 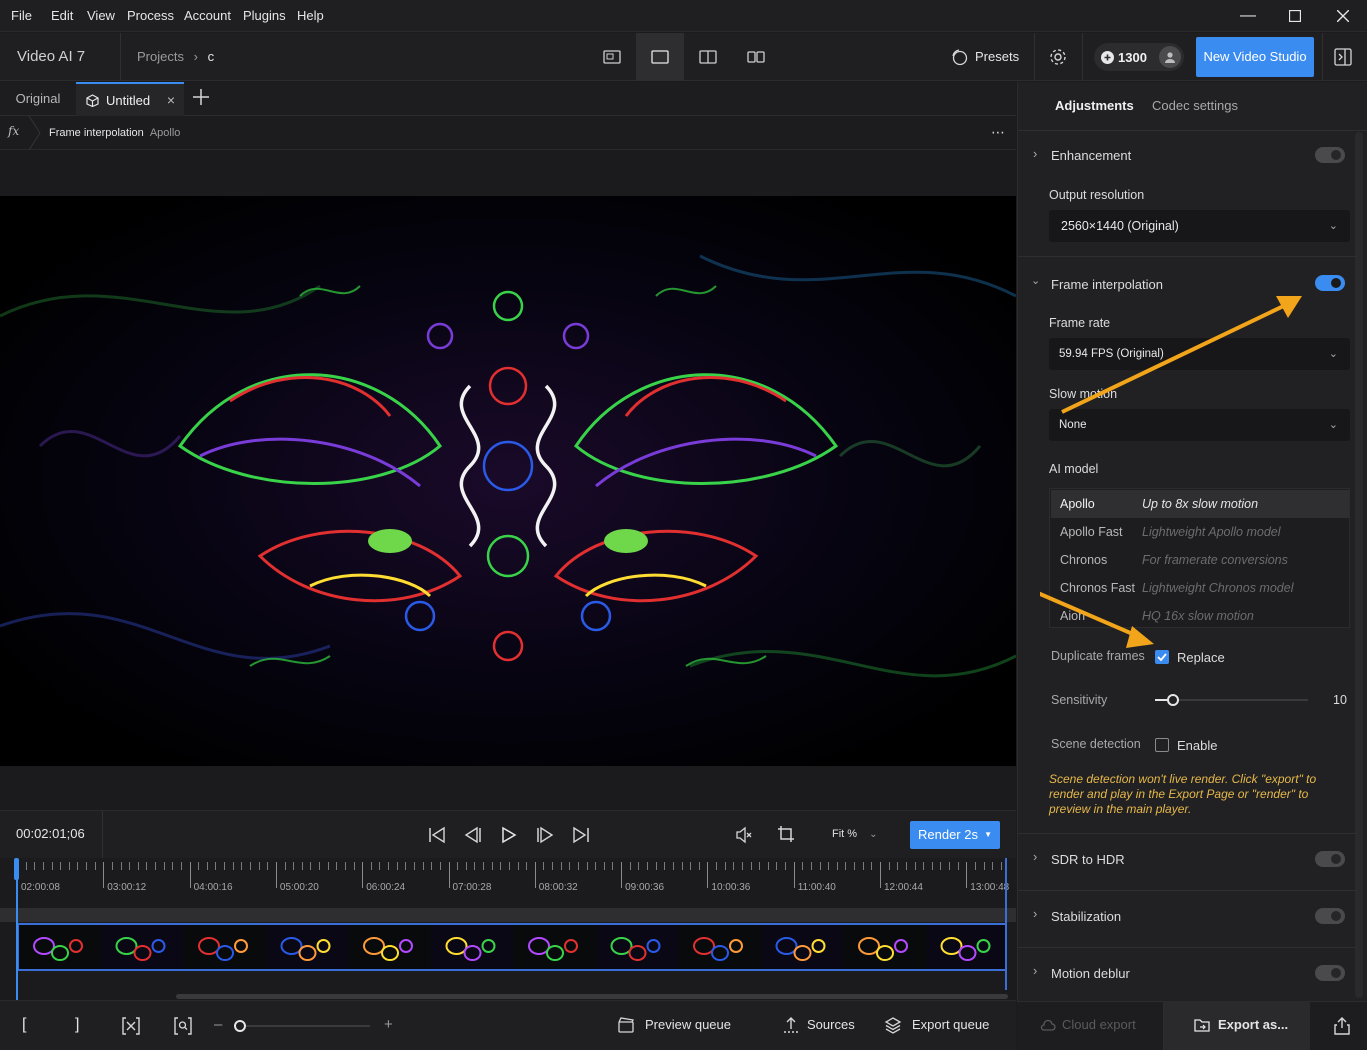 I want to click on menu-file: File, so click(x=21, y=16).